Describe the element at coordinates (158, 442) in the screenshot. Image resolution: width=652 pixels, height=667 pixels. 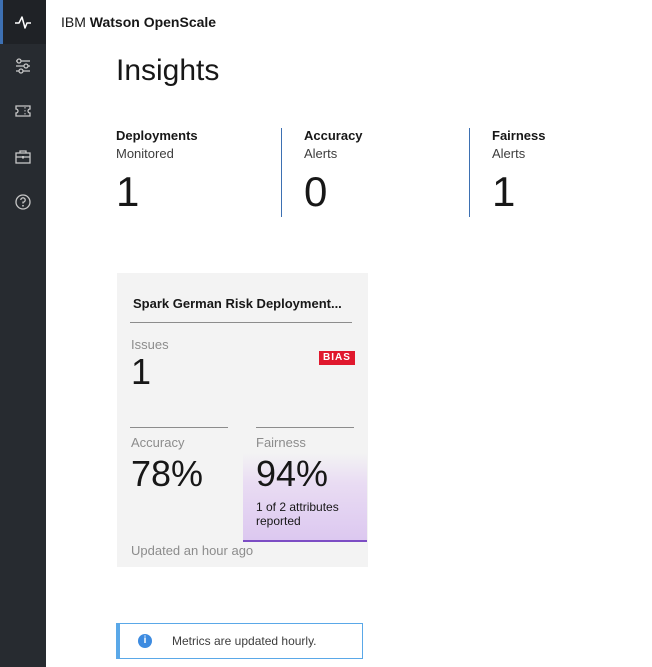
I see `accuracy-label: Accuracy` at that location.